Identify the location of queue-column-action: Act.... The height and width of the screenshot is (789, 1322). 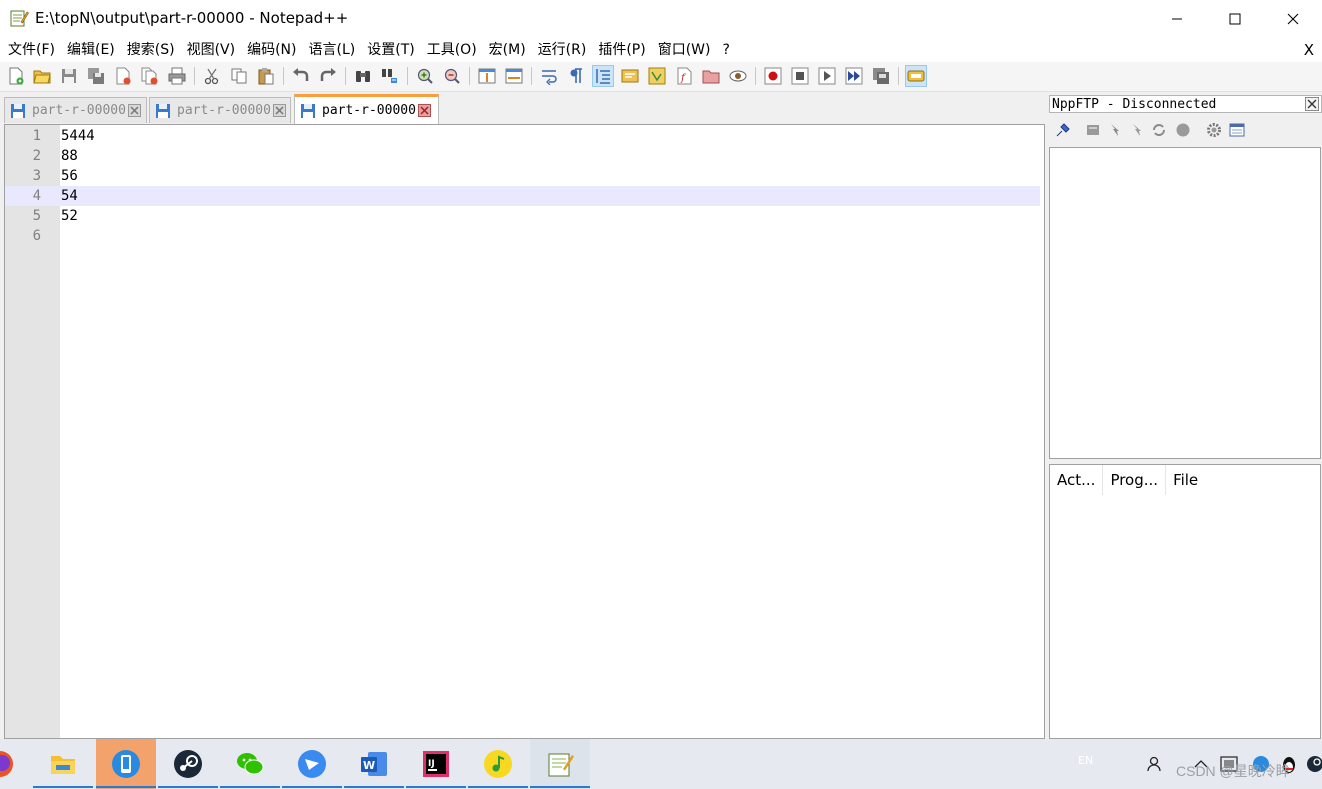
(1077, 480).